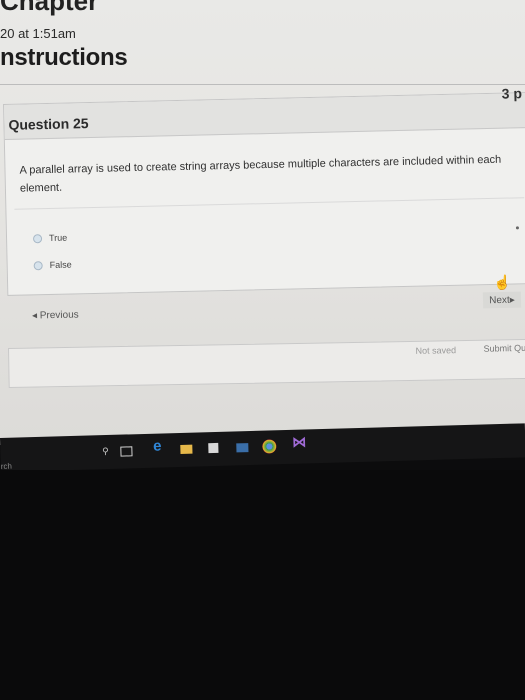 The width and height of the screenshot is (525, 700). I want to click on visual-studio-icon: ⋈, so click(299, 441).